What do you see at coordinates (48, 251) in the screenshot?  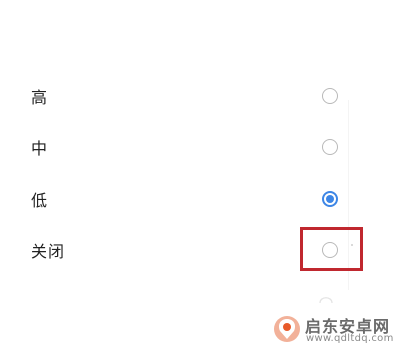 I see `option-label-off: 关闭` at bounding box center [48, 251].